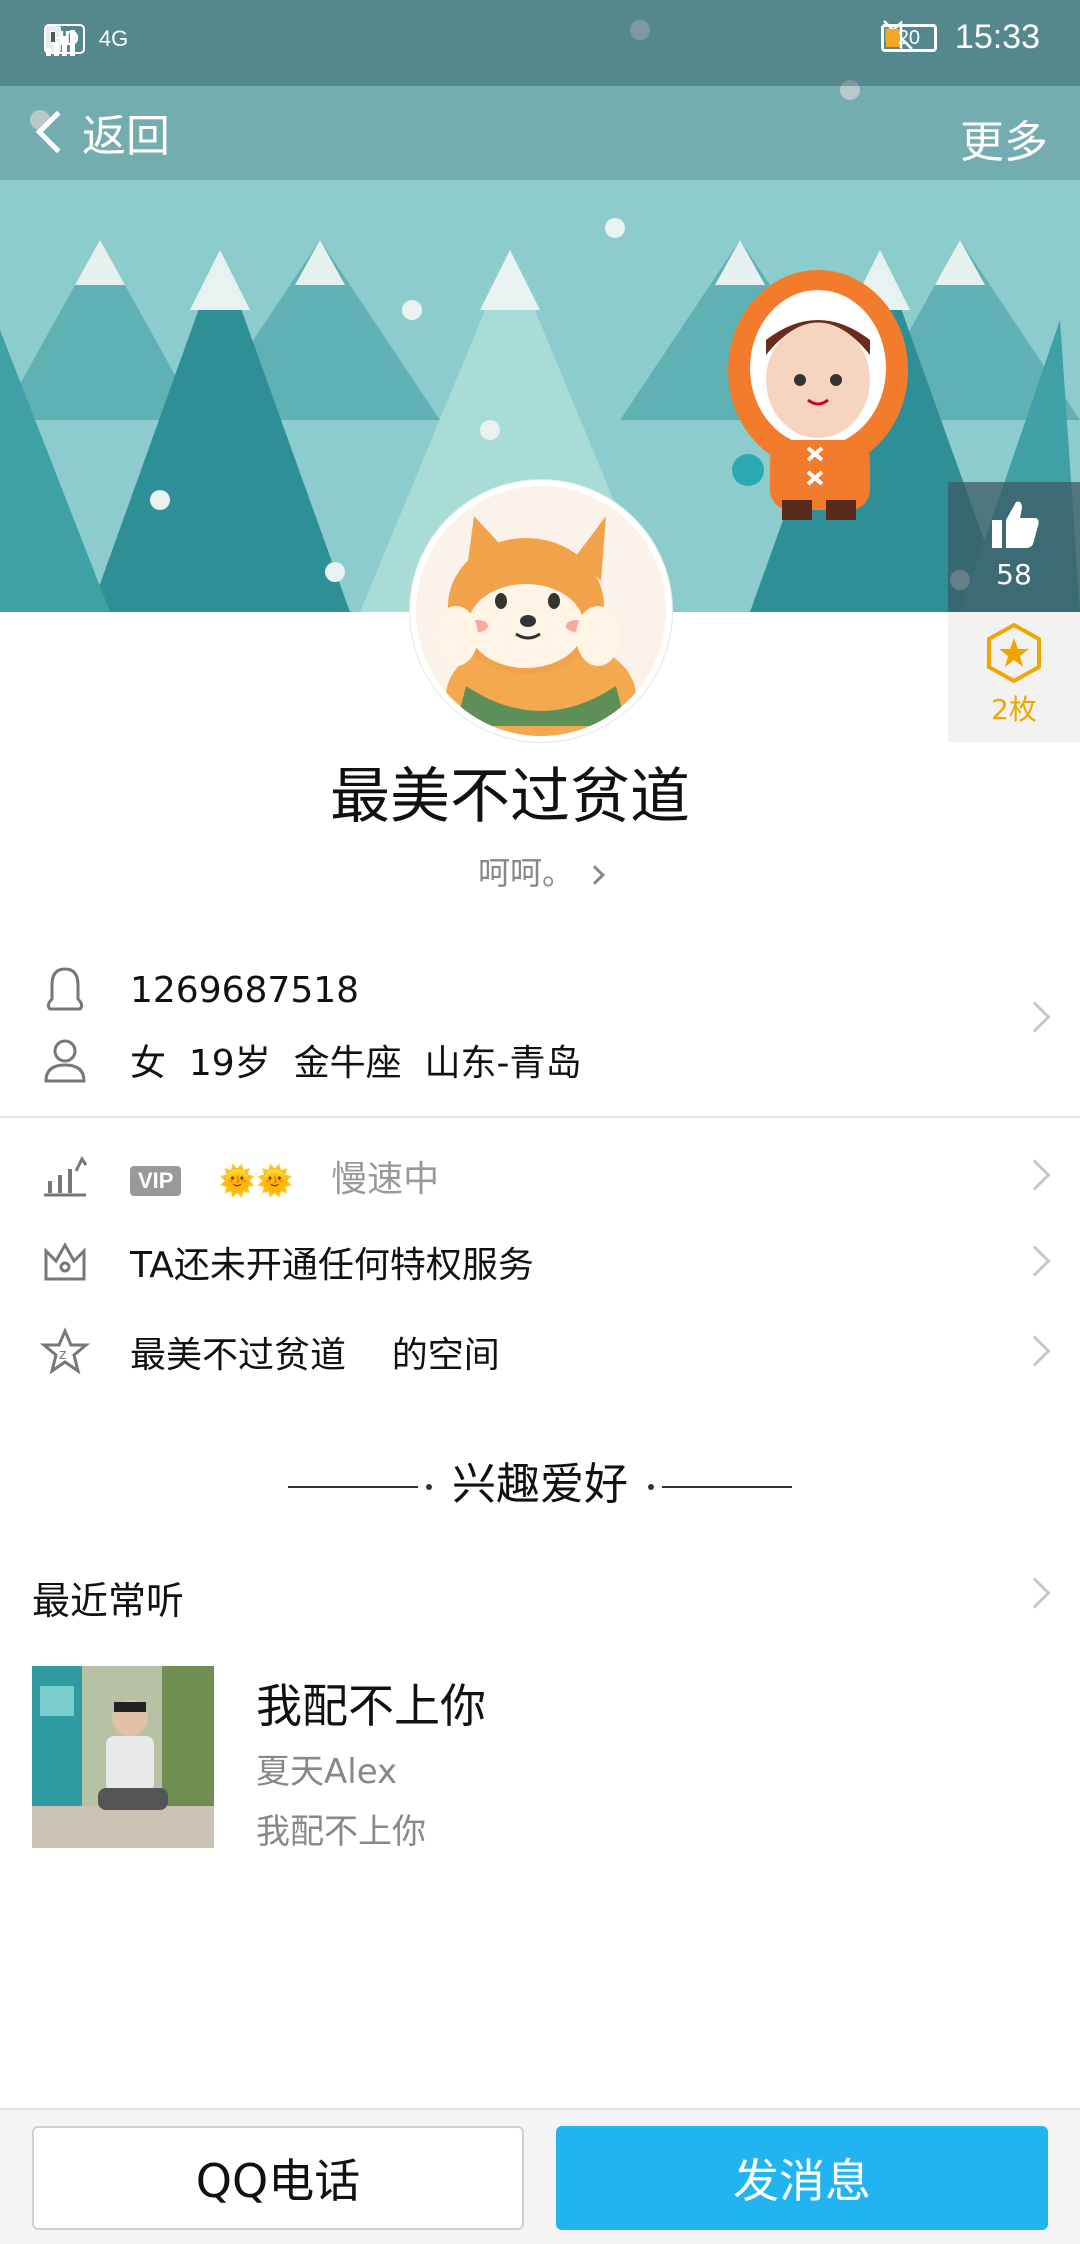  What do you see at coordinates (371, 1706) in the screenshot?
I see `song-title: 我配不上你` at bounding box center [371, 1706].